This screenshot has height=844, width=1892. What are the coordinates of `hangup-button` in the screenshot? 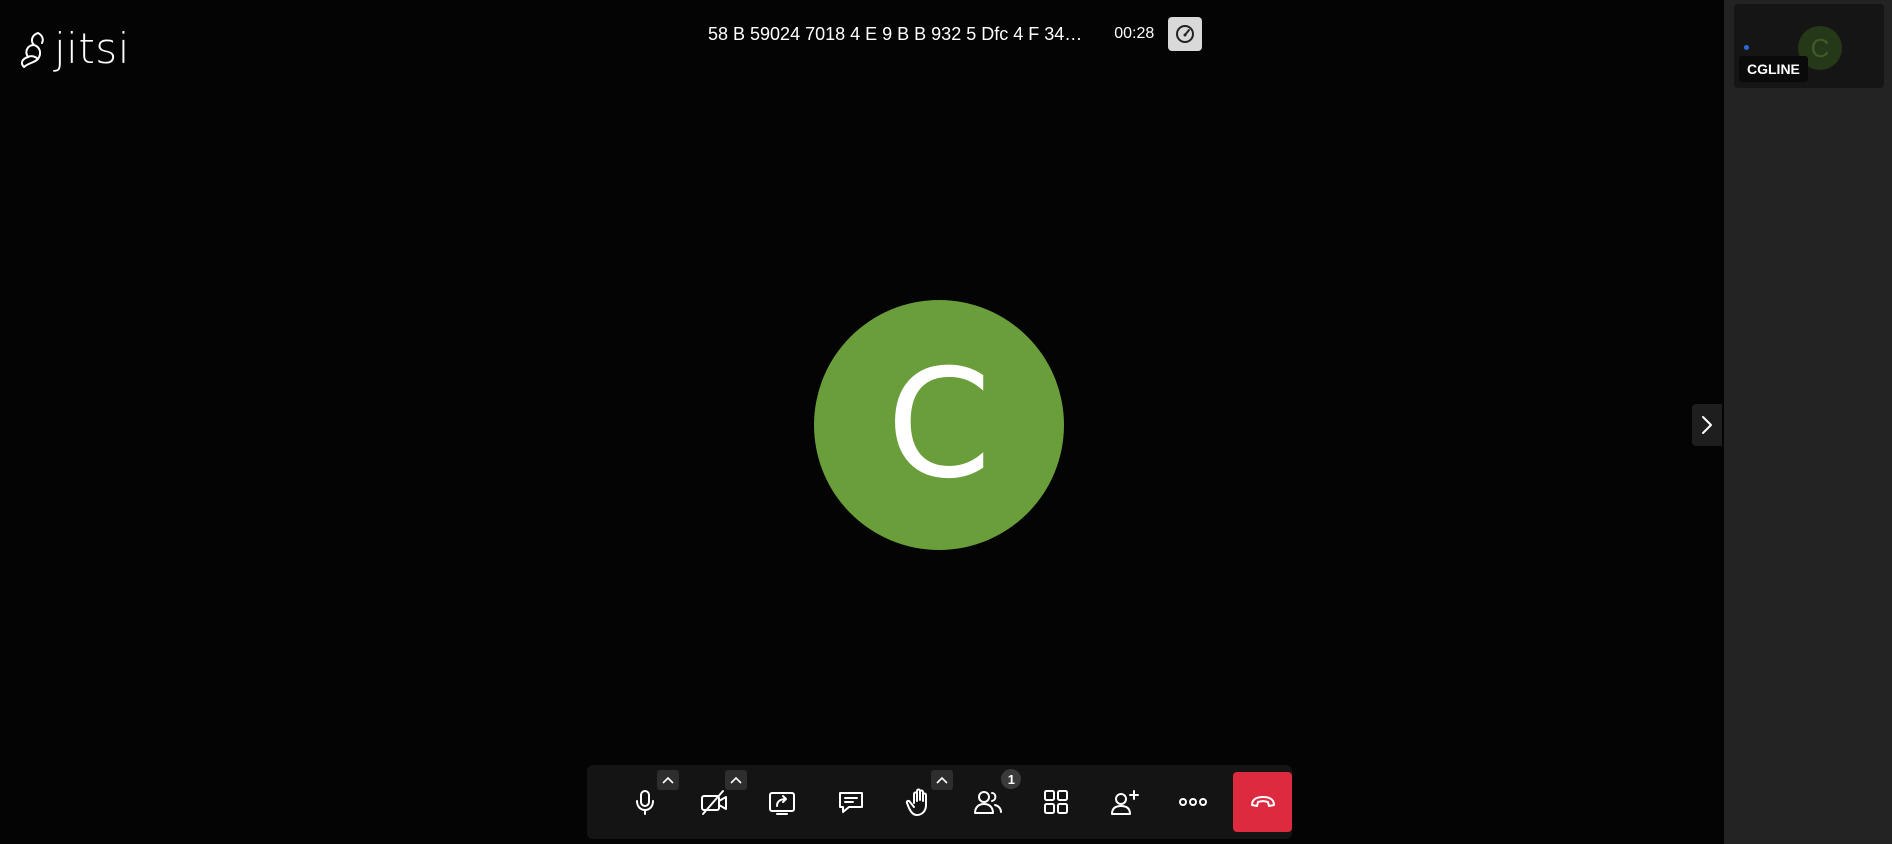 It's located at (1263, 802).